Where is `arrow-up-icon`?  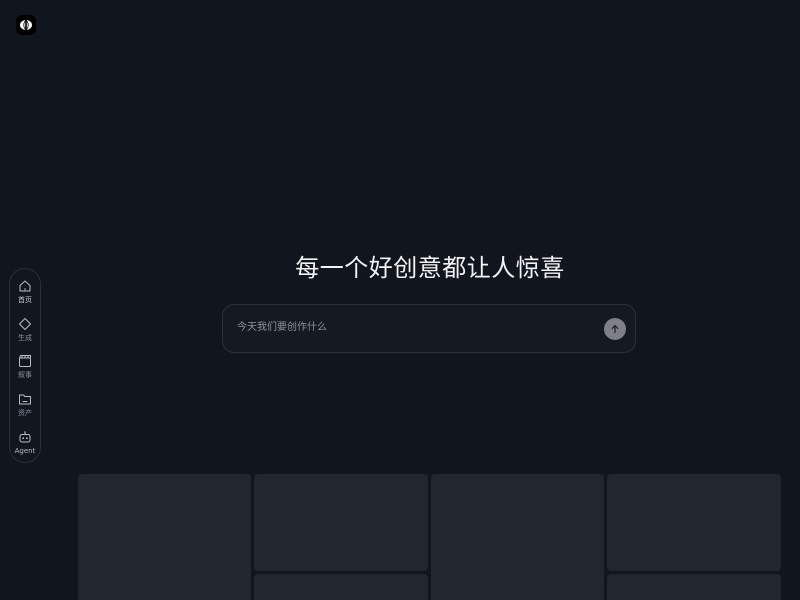
arrow-up-icon is located at coordinates (615, 329).